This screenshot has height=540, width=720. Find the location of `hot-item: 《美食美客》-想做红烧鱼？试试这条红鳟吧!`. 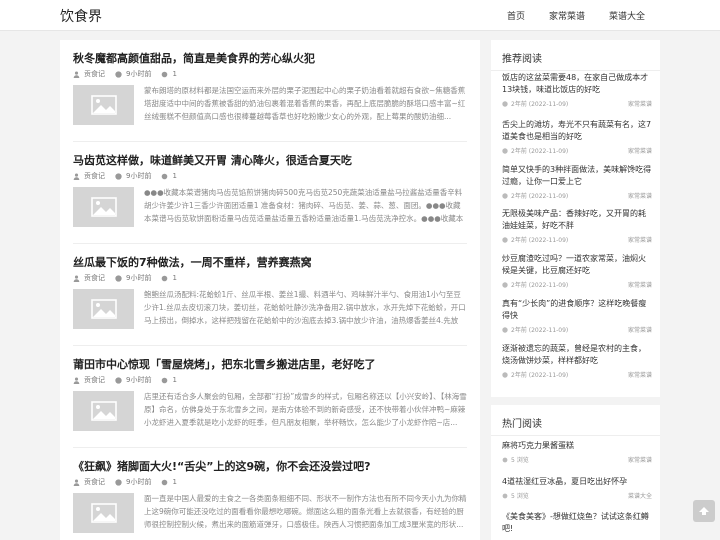

hot-item: 《美食美客》-想做红烧鱼？试试这条红鳟吧! is located at coordinates (577, 523).